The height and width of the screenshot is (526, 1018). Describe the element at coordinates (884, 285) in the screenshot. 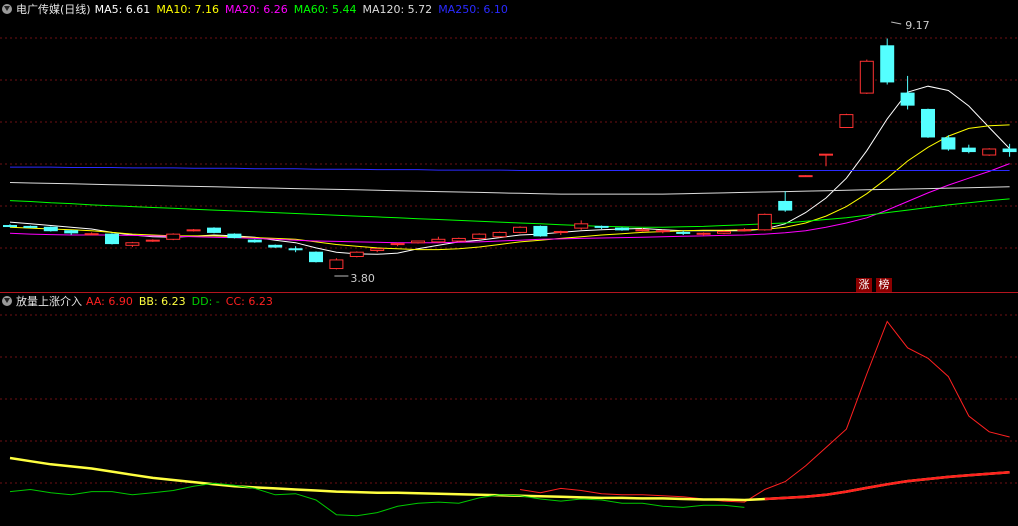

I see `rank-badge: 榜` at that location.